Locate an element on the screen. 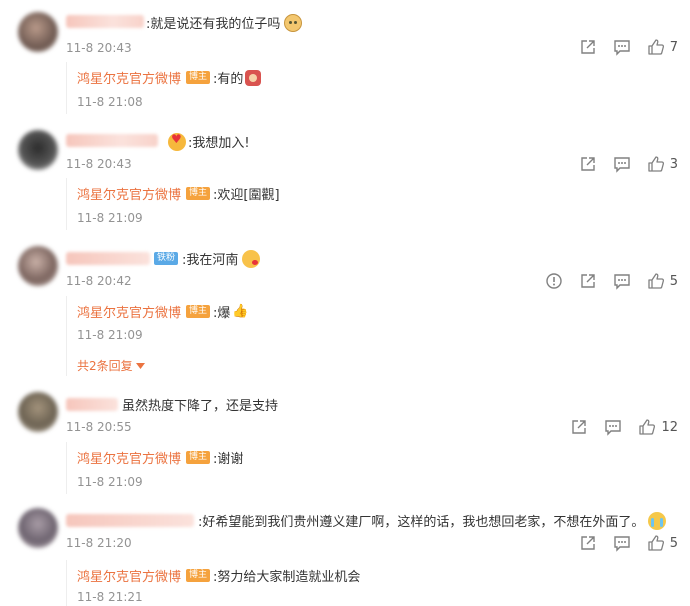 The height and width of the screenshot is (606, 690). comment-text: :我想加入! is located at coordinates (219, 143).